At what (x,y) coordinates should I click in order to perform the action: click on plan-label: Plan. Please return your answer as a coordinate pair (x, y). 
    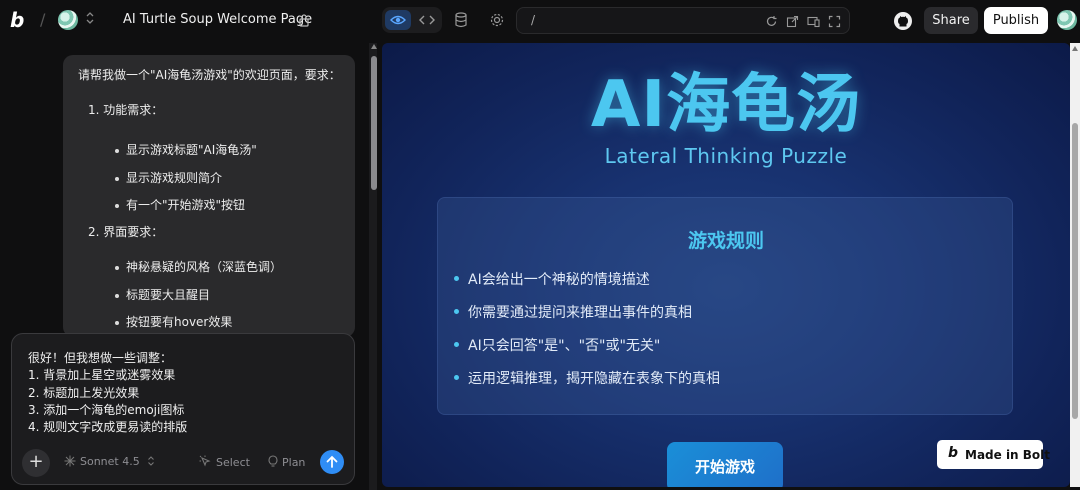
    Looking at the image, I should click on (294, 462).